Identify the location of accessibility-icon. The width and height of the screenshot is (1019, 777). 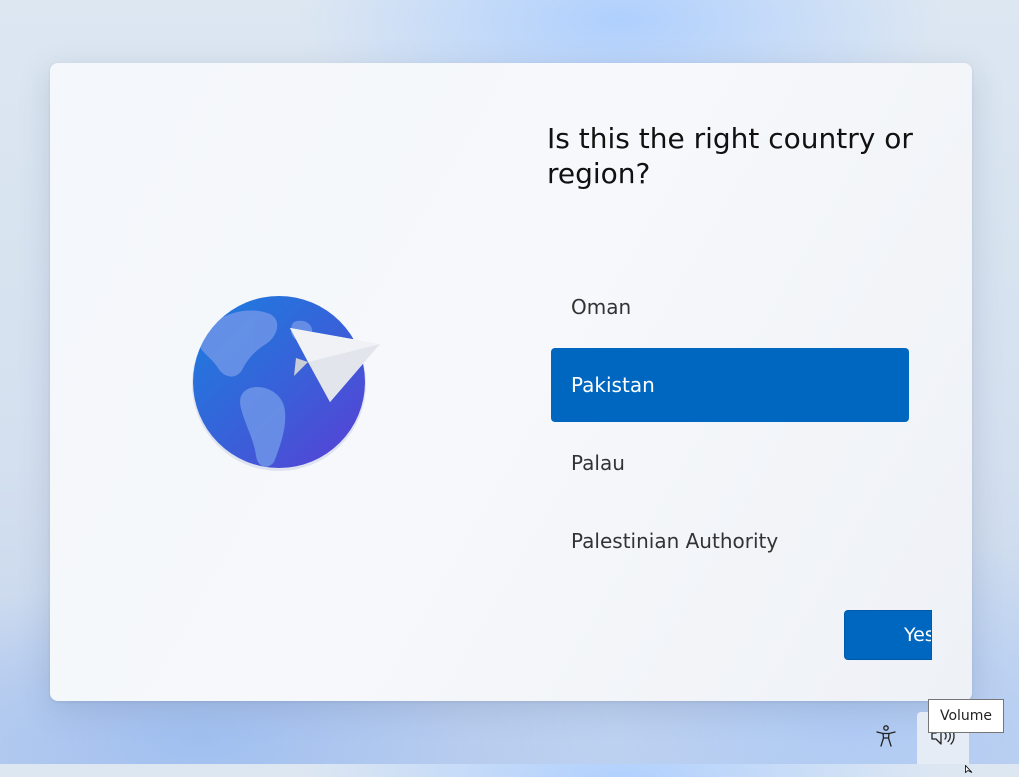
(886, 738).